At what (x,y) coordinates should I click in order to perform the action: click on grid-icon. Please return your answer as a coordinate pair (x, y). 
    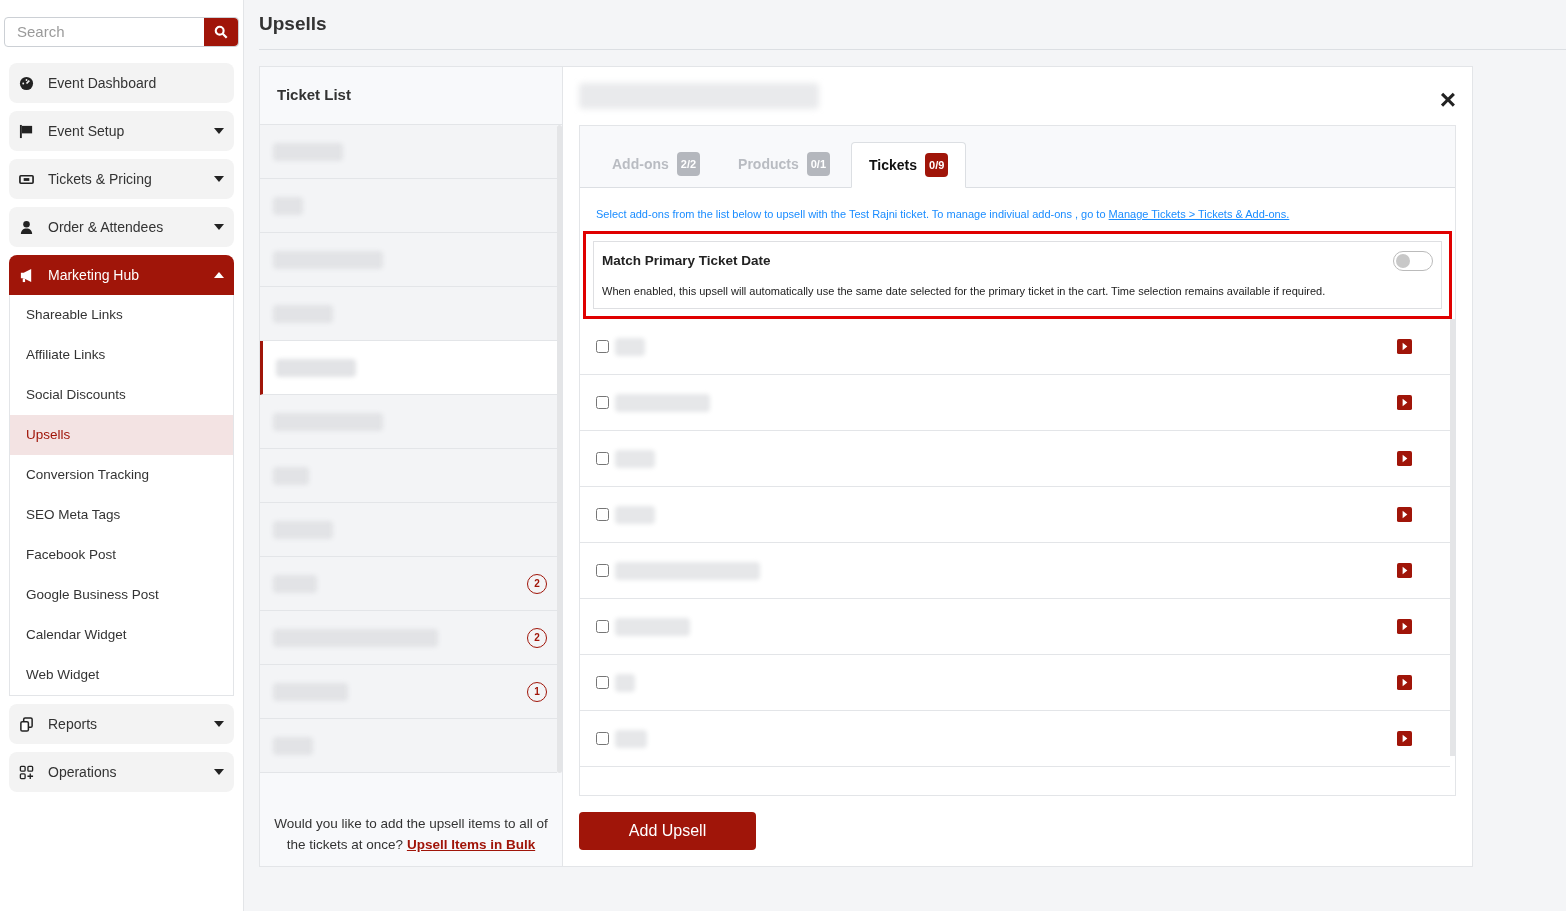
    Looking at the image, I should click on (26, 772).